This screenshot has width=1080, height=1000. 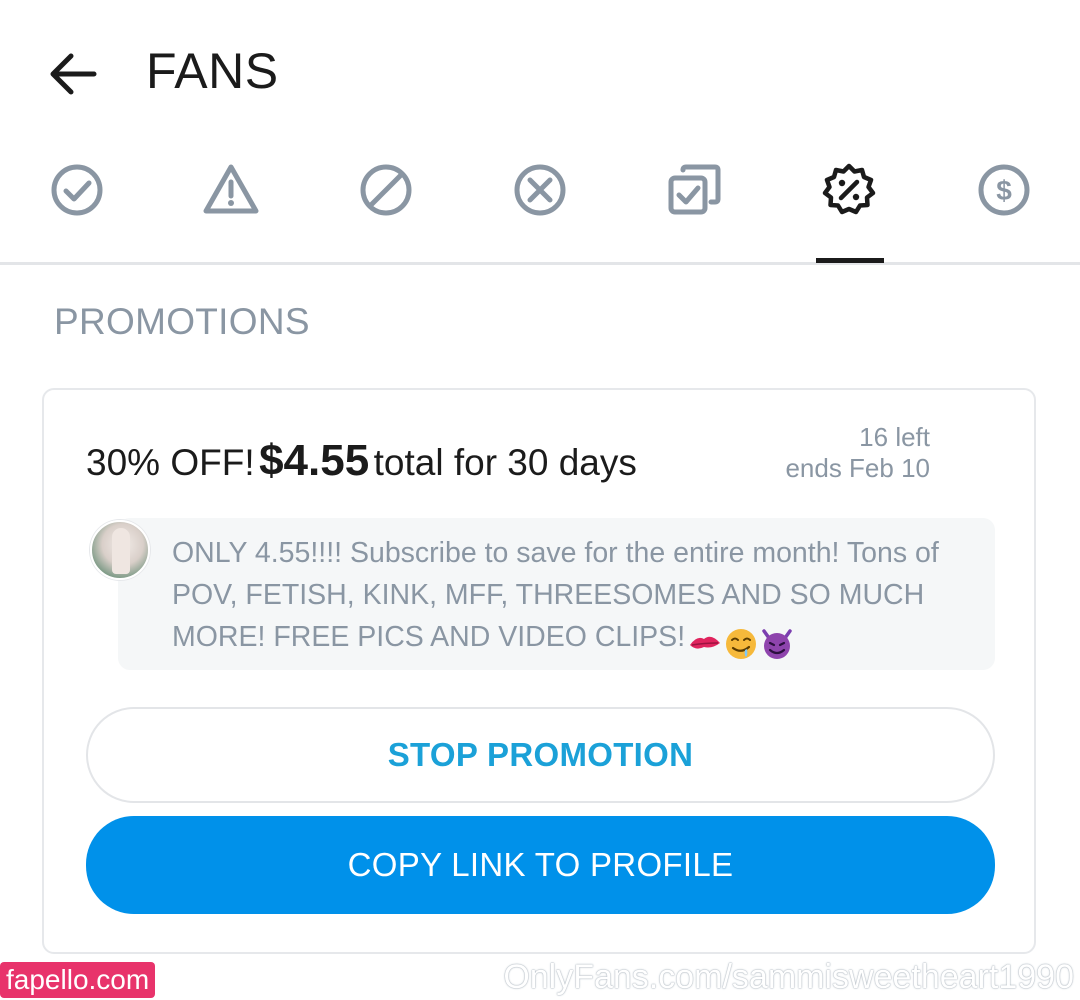 I want to click on cancel-circle-icon, so click(x=540, y=190).